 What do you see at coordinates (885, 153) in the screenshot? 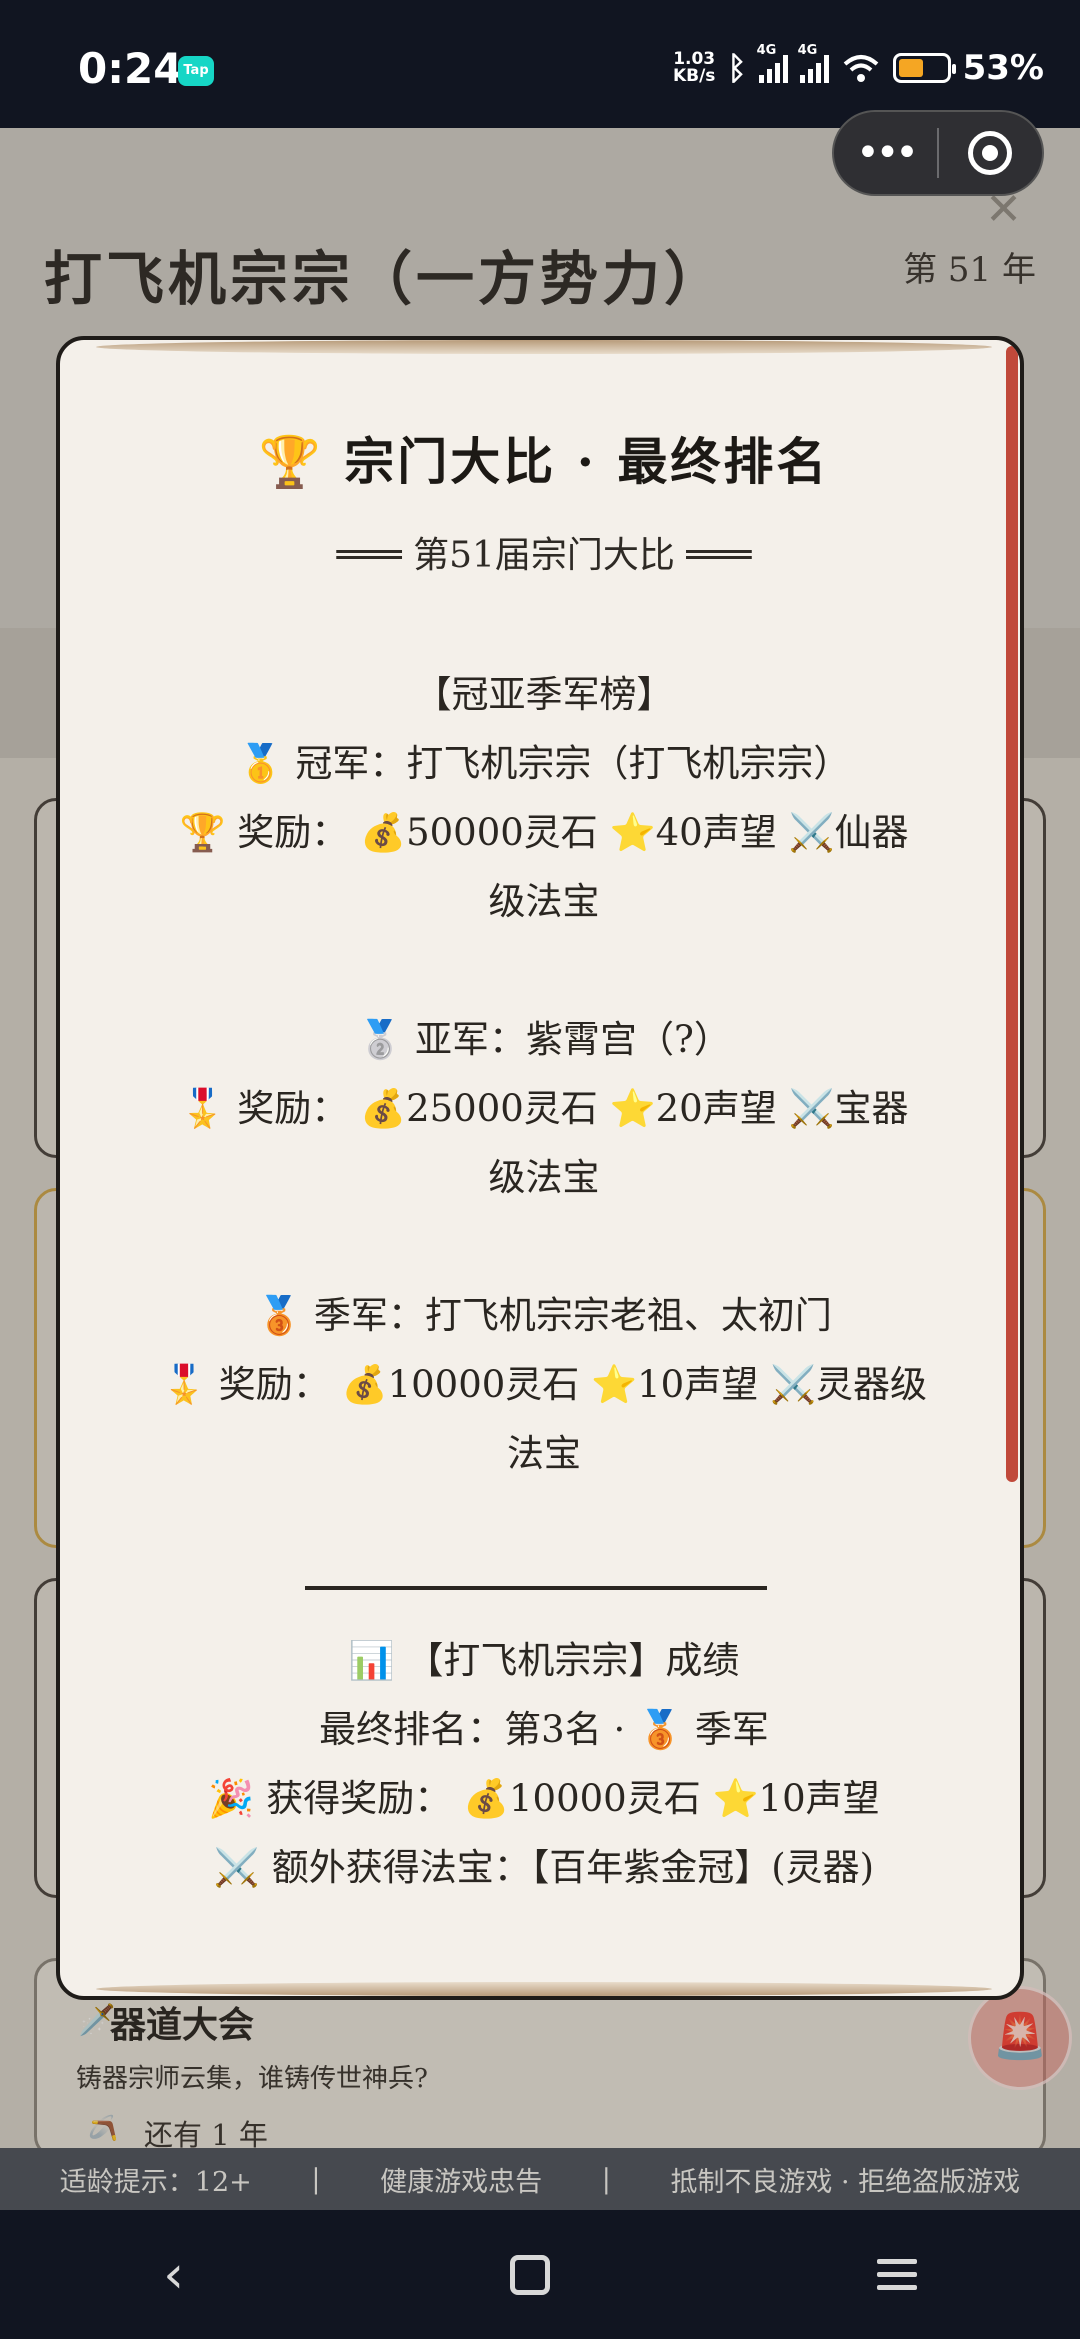
I see `more-dots-icon: •••` at bounding box center [885, 153].